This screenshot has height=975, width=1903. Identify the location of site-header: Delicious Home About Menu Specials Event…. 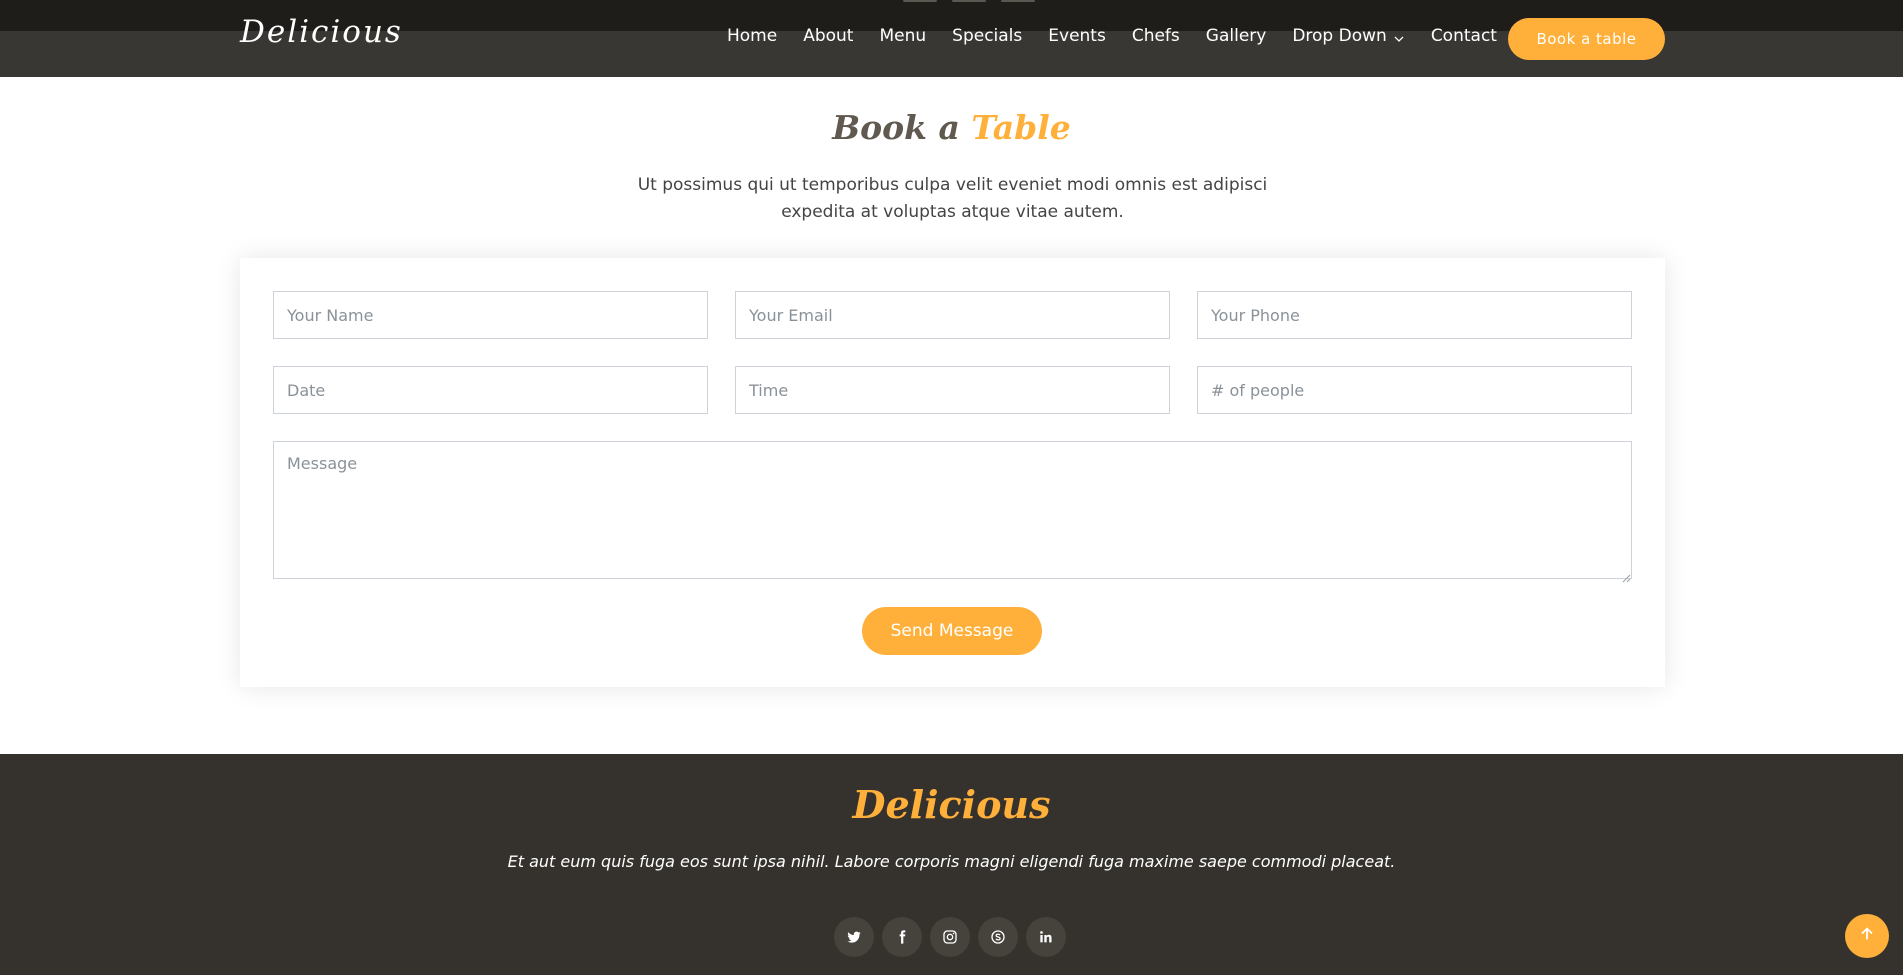
(951, 38).